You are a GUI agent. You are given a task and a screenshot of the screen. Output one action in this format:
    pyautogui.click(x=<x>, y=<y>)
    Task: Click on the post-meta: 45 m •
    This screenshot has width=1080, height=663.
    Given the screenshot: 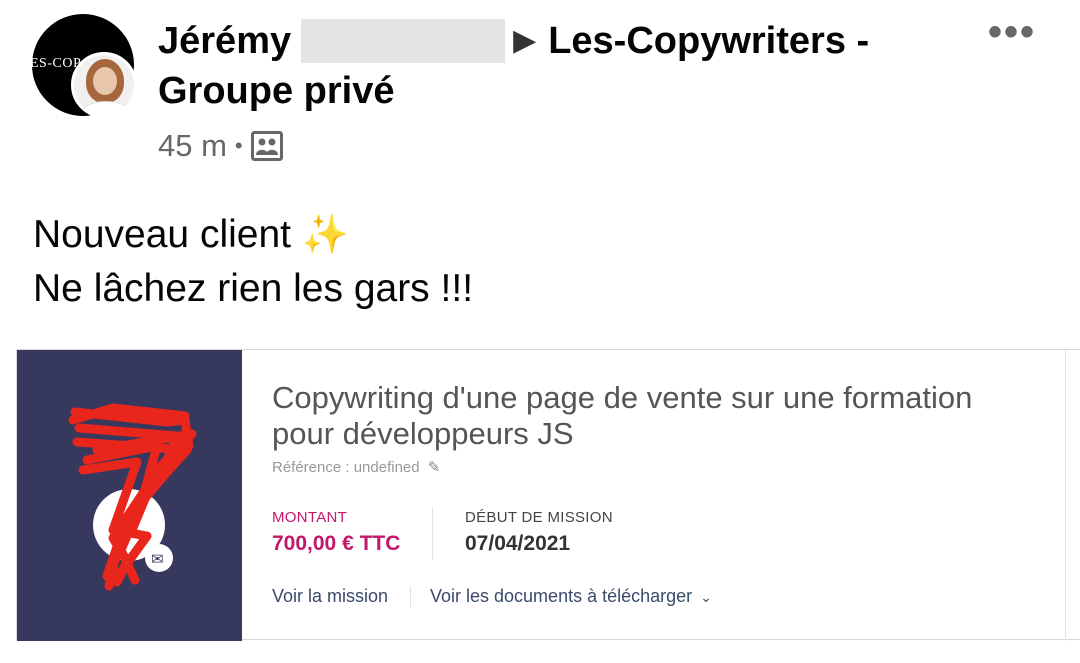 What is the action you would take?
    pyautogui.click(x=220, y=146)
    